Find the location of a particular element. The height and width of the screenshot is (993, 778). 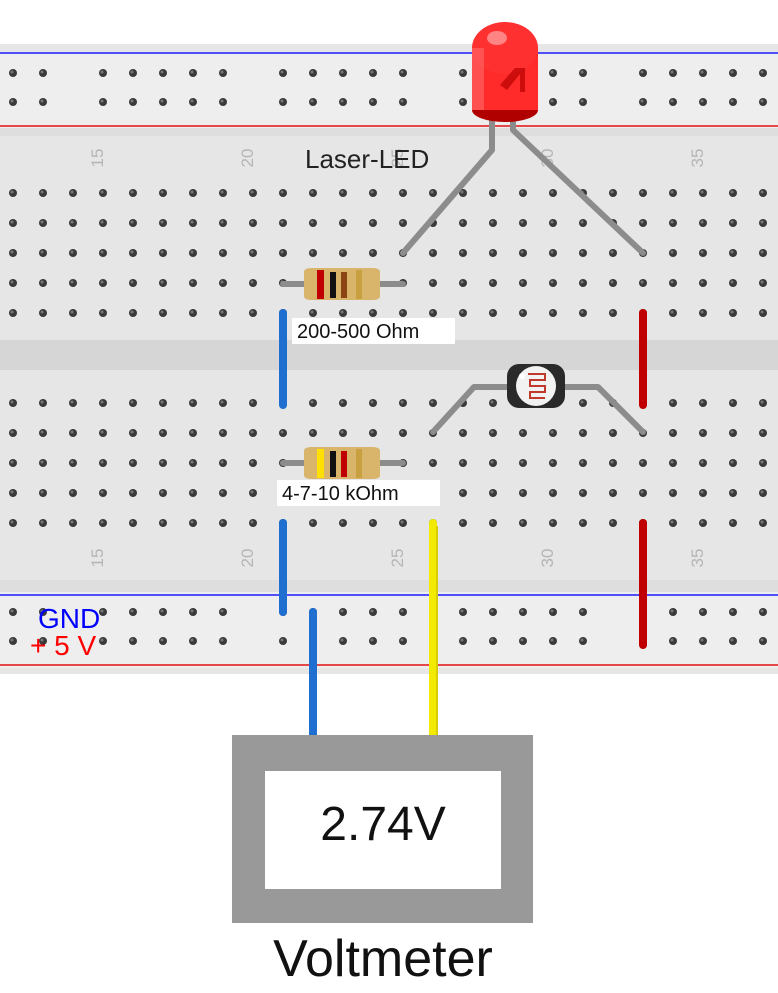

top-power-rail is located at coordinates (389, 90).